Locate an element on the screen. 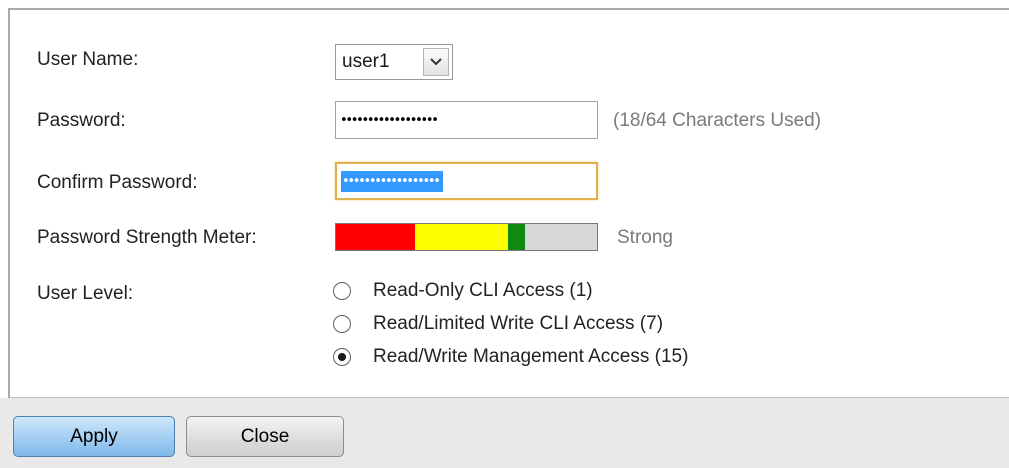 The image size is (1009, 468). user-level-option-read-only: Read-Only CLI Access (1) is located at coordinates (463, 291).